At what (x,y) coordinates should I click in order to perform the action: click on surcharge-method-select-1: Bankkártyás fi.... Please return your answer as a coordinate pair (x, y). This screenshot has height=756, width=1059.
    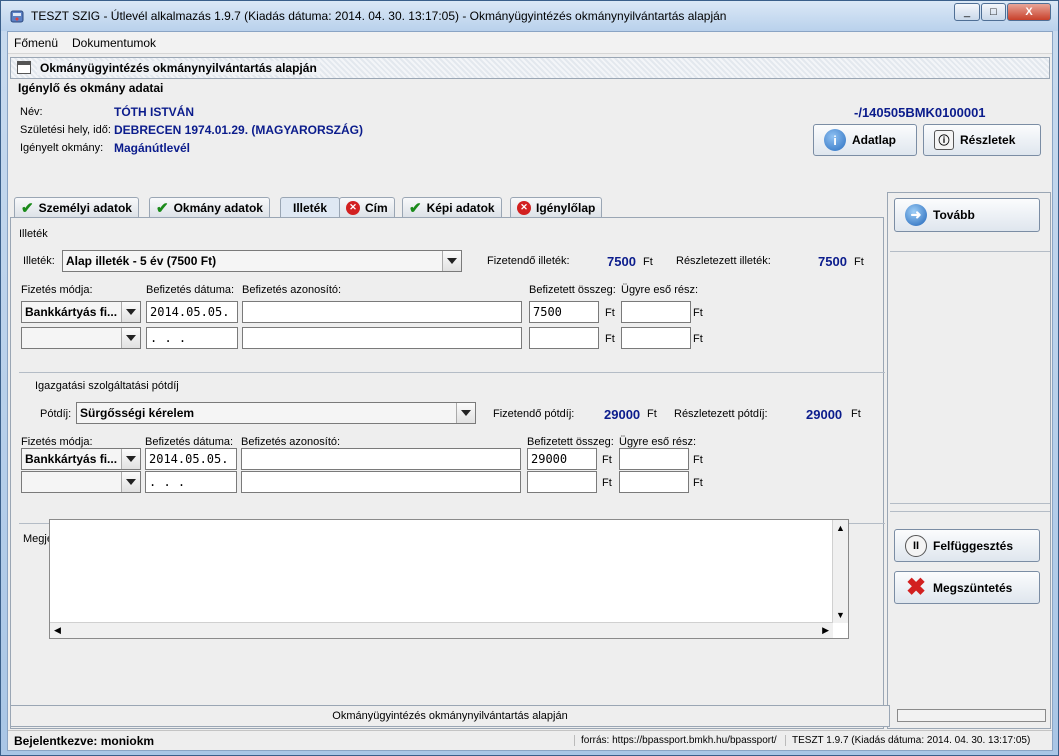
    Looking at the image, I should click on (81, 459).